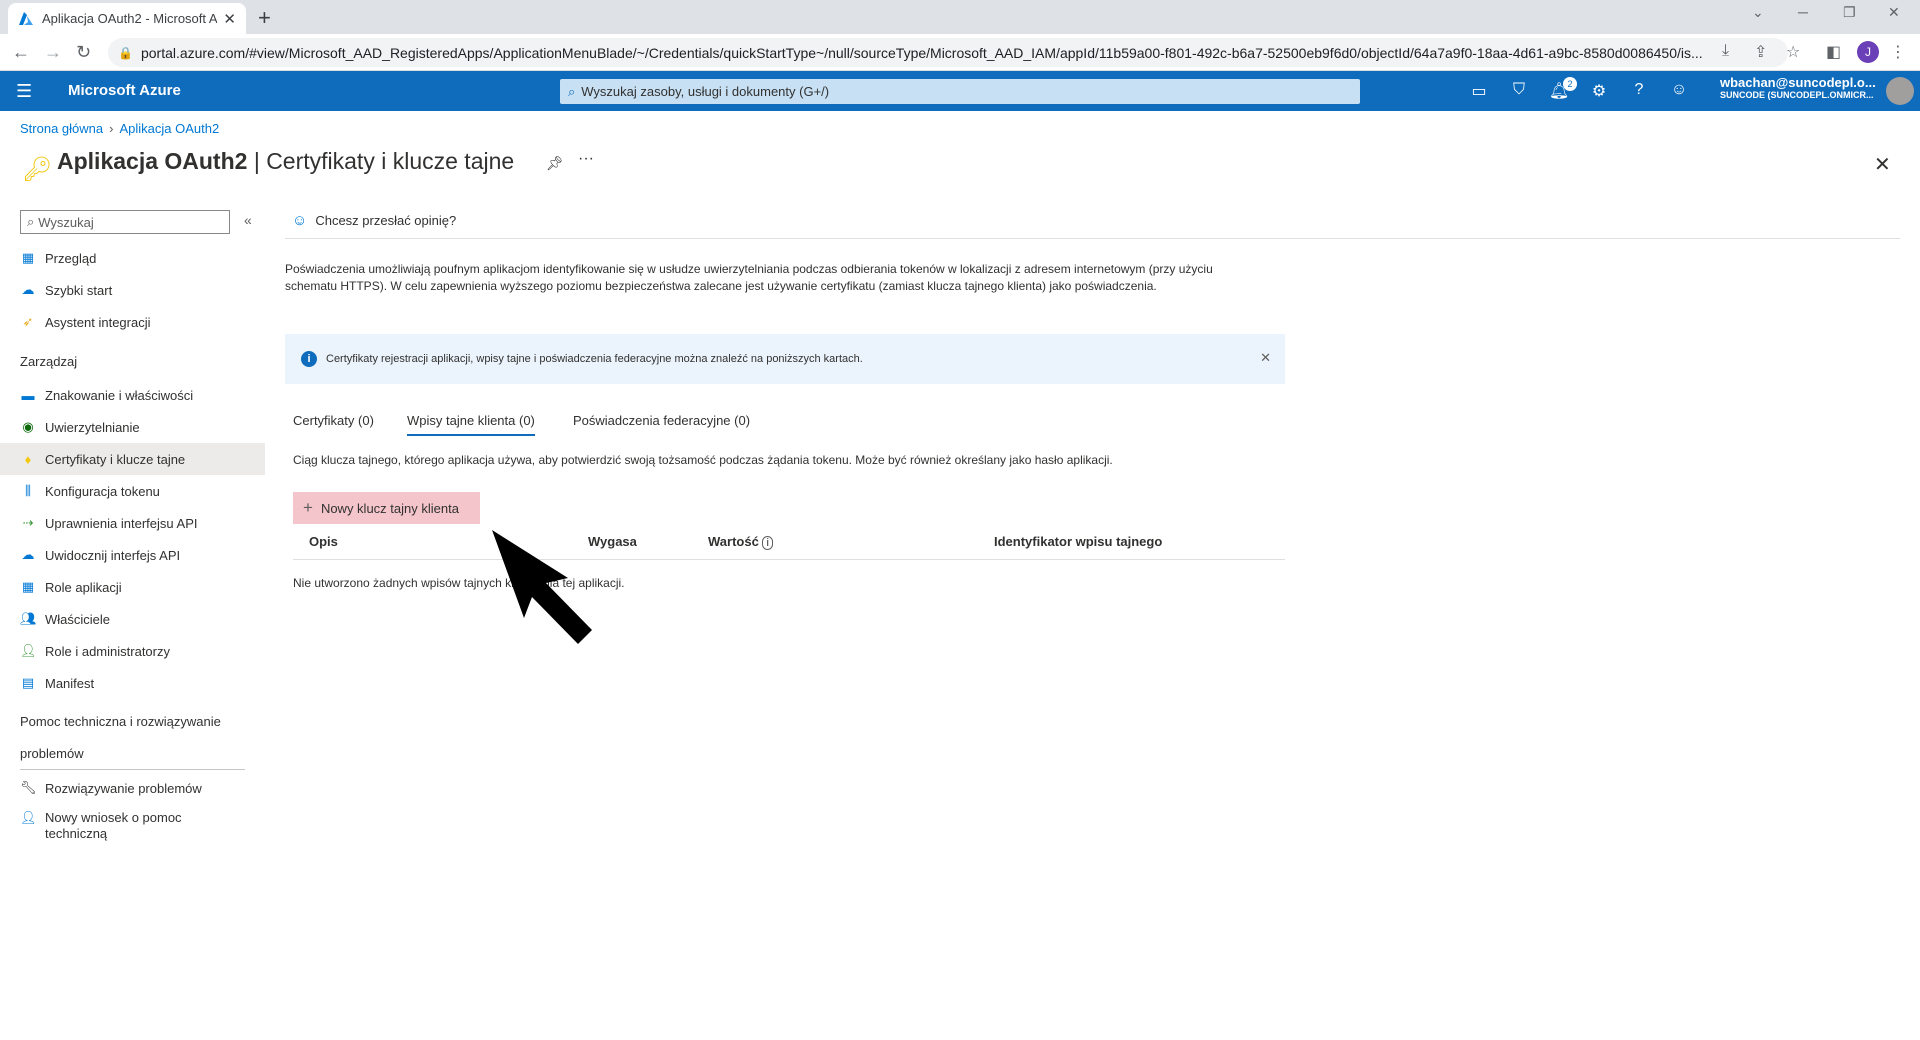 Image resolution: width=1920 pixels, height=1040 pixels. What do you see at coordinates (386, 220) in the screenshot?
I see `feedback-label: Chcesz przesłać opinię?` at bounding box center [386, 220].